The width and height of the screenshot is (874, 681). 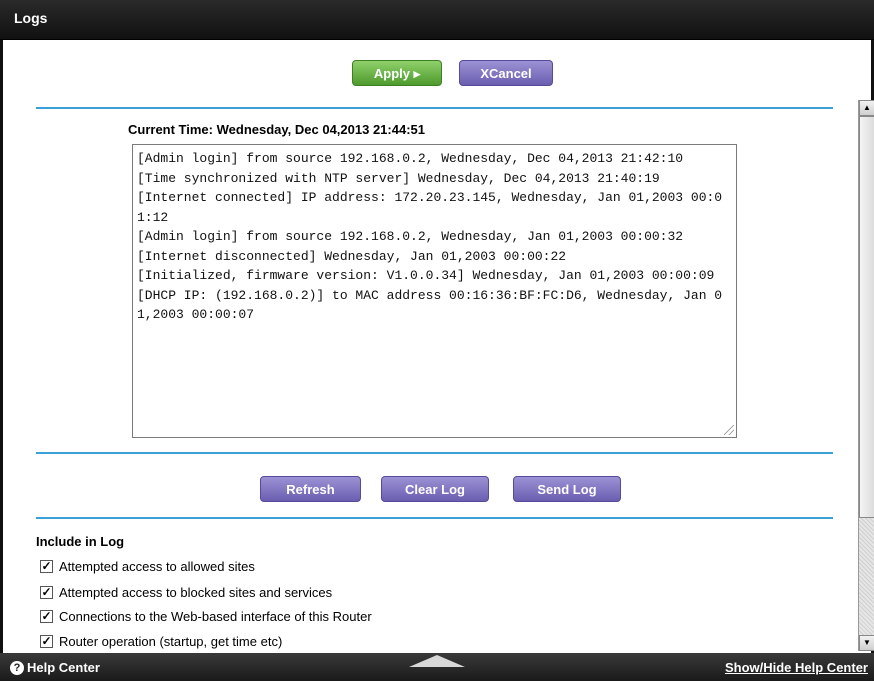 I want to click on clear-log-label: Clear Log, so click(x=435, y=489).